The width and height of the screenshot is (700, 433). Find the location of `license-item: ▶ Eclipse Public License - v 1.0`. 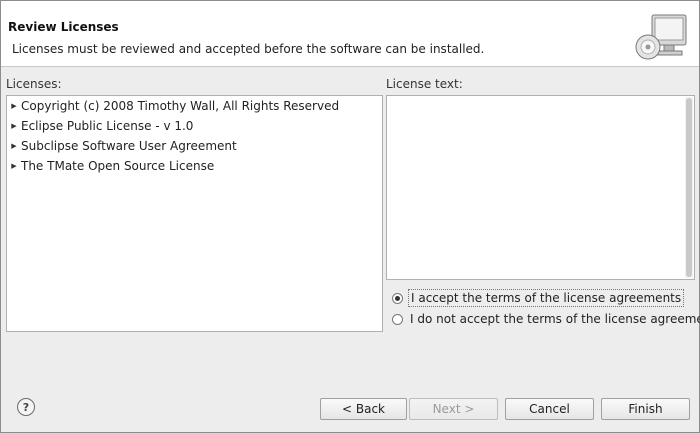

license-item: ▶ Eclipse Public License - v 1.0 is located at coordinates (194, 126).